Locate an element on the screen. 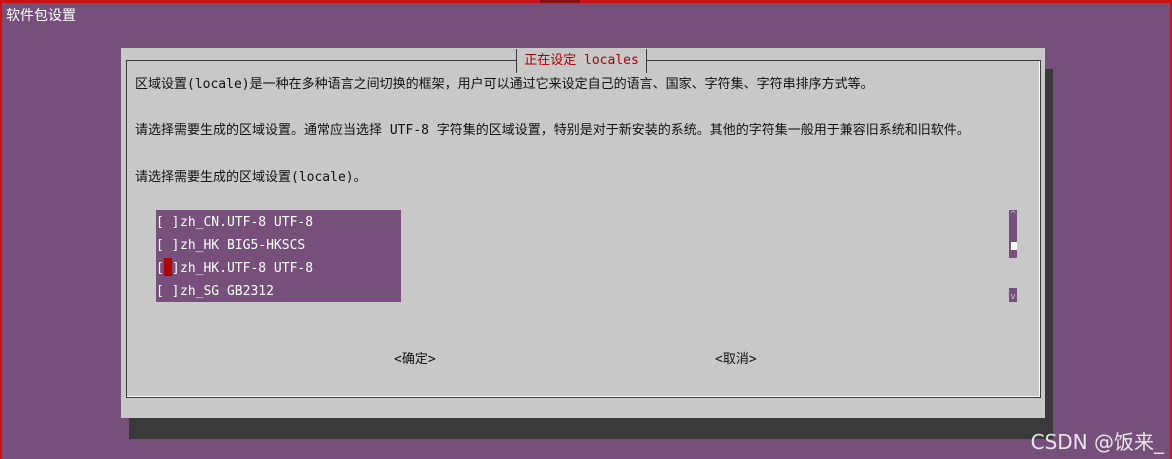 The width and height of the screenshot is (1172, 459). list-item-focused: []zh_HK.UTF-8 UTF-8 is located at coordinates (278, 268).